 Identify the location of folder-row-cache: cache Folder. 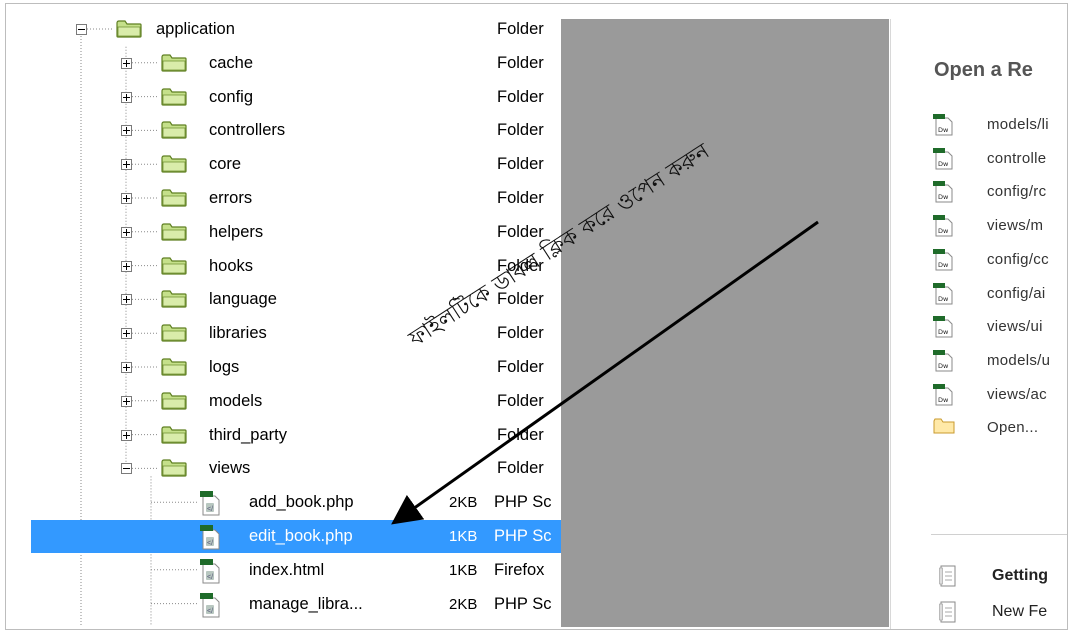
(296, 63).